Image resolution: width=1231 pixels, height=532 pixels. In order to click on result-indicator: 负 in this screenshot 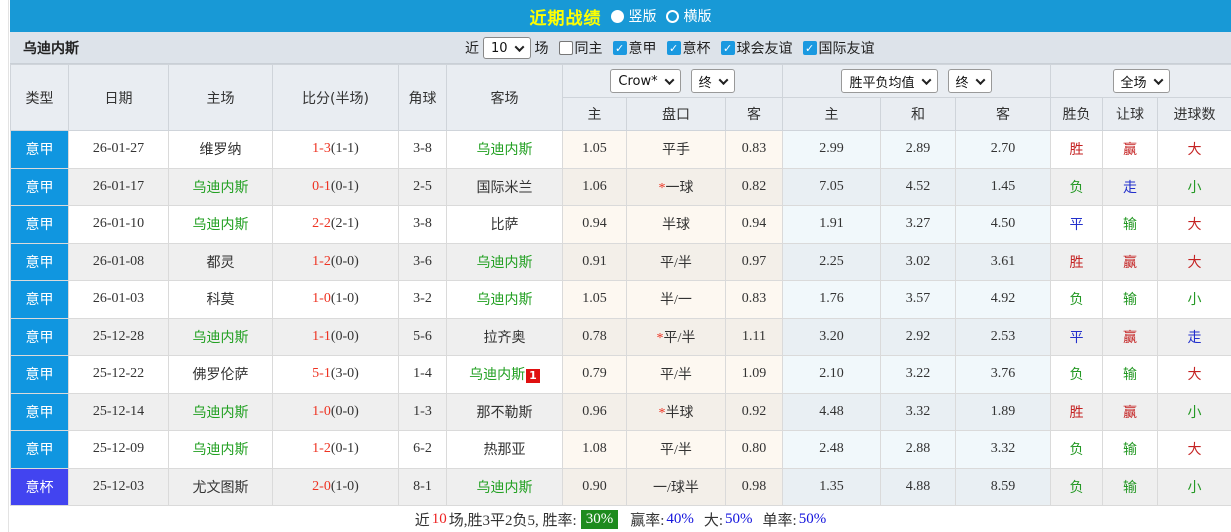, I will do `click(1076, 486)`.